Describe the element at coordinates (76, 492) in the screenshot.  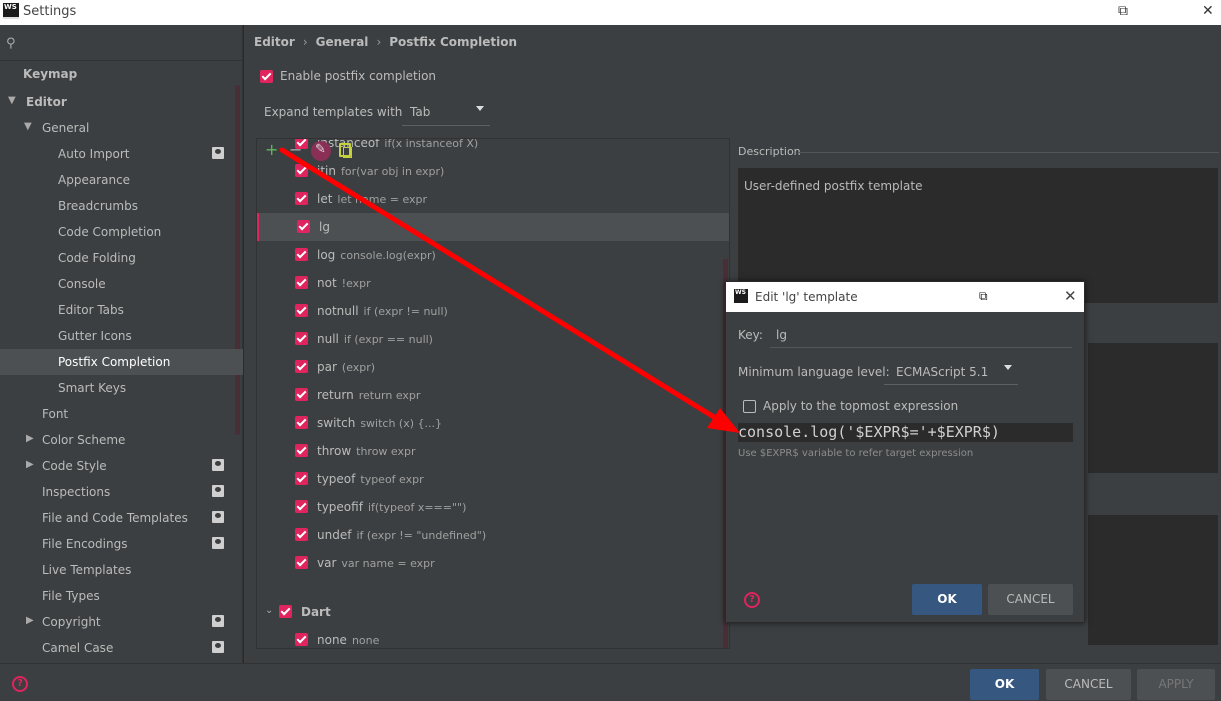
I see `sidebar-item-inspections: Inspections` at that location.